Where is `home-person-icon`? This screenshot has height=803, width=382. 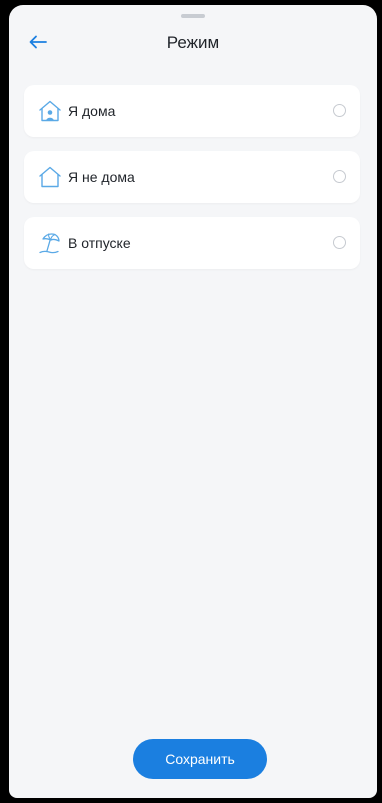 home-person-icon is located at coordinates (50, 111).